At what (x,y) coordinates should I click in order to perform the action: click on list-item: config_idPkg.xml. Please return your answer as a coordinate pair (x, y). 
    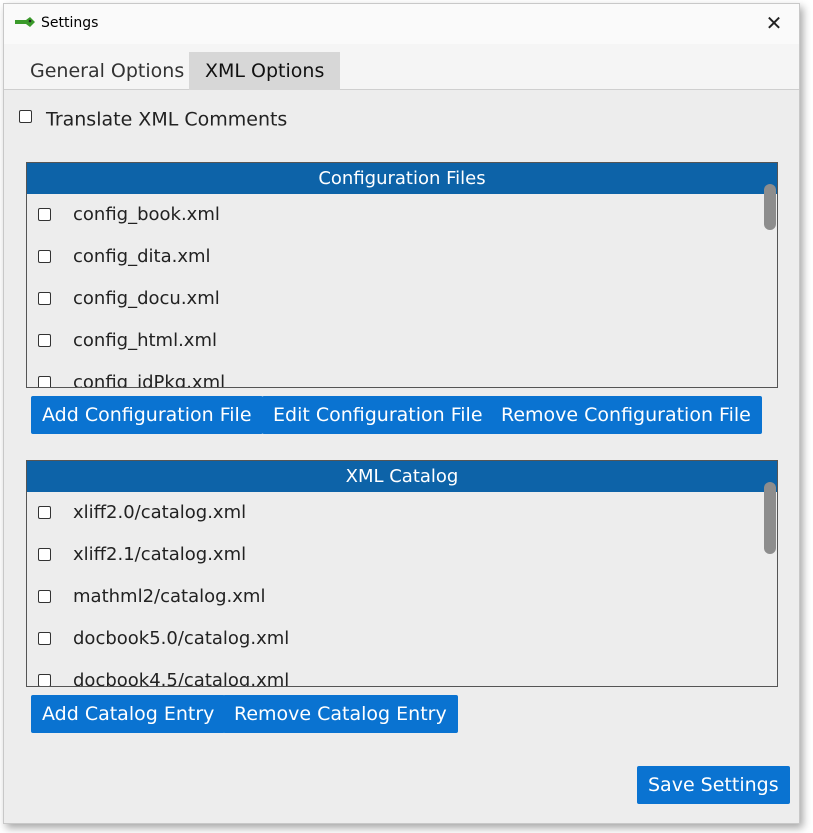
    Looking at the image, I should click on (402, 375).